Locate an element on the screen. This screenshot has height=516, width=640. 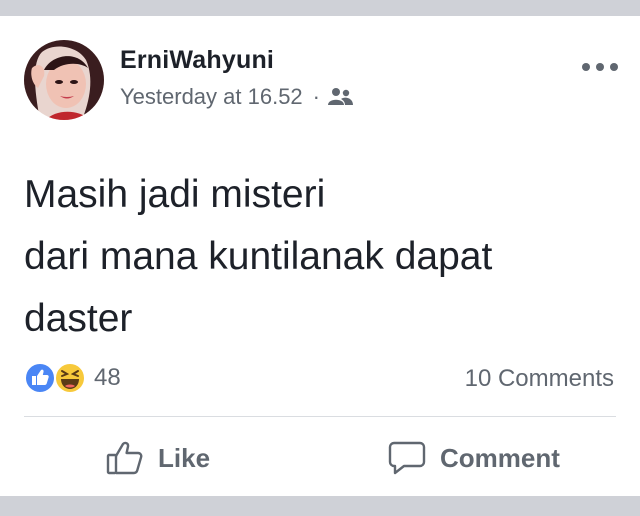
reaction-summary: 48 is located at coordinates (72, 378).